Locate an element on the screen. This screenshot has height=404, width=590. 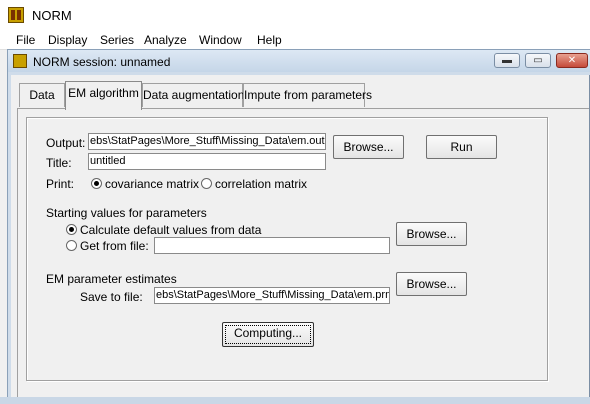
get-from-file-label: Get from file: is located at coordinates (114, 246).